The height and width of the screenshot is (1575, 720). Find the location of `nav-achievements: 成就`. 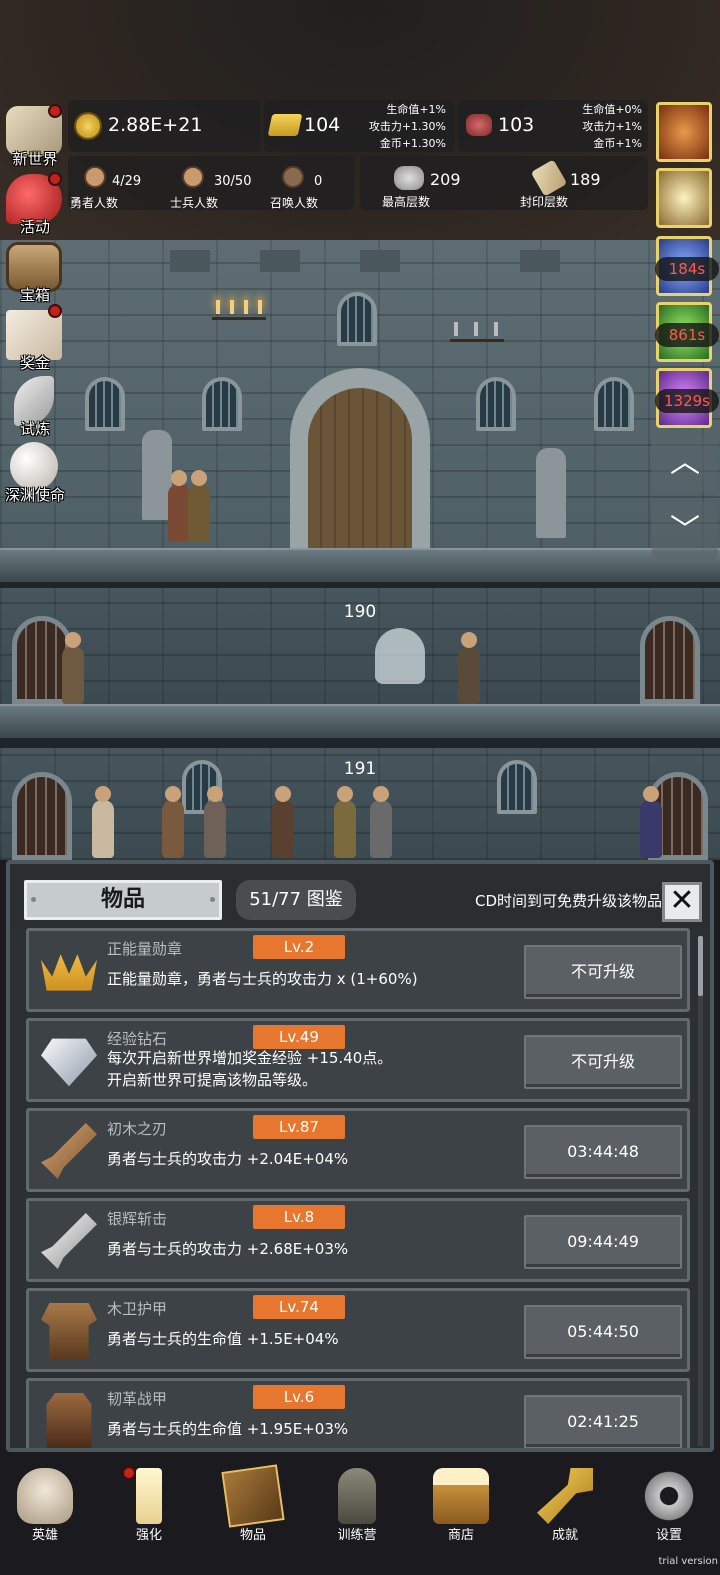

nav-achievements: 成就 is located at coordinates (565, 1504).